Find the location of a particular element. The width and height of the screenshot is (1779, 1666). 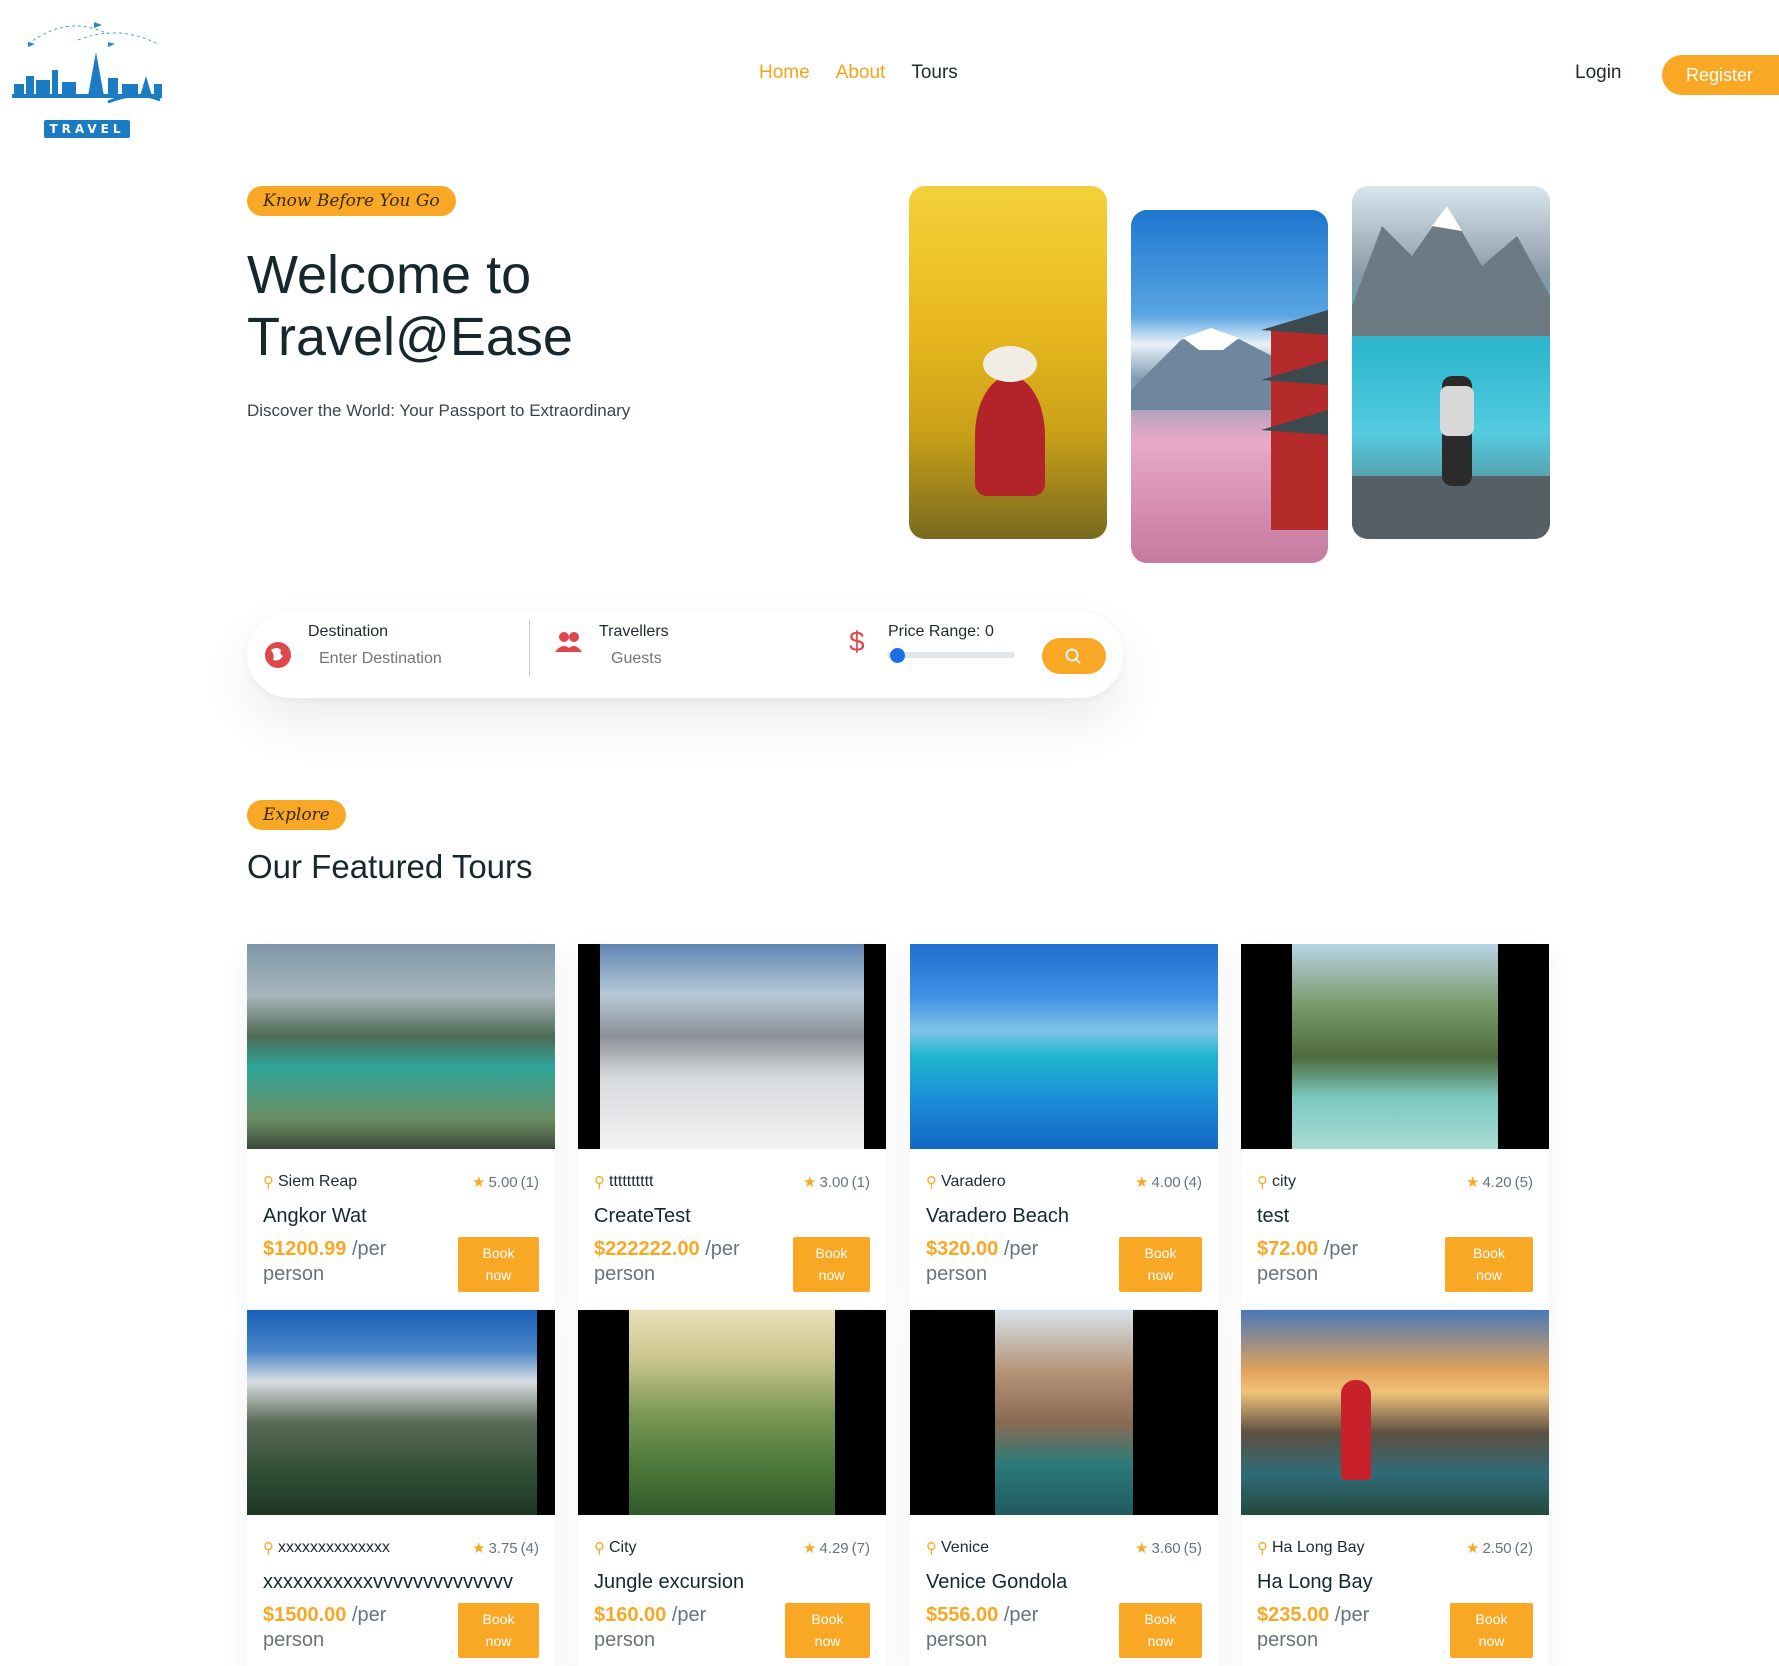

tour-location: ⚲ Varadero is located at coordinates (966, 1182).